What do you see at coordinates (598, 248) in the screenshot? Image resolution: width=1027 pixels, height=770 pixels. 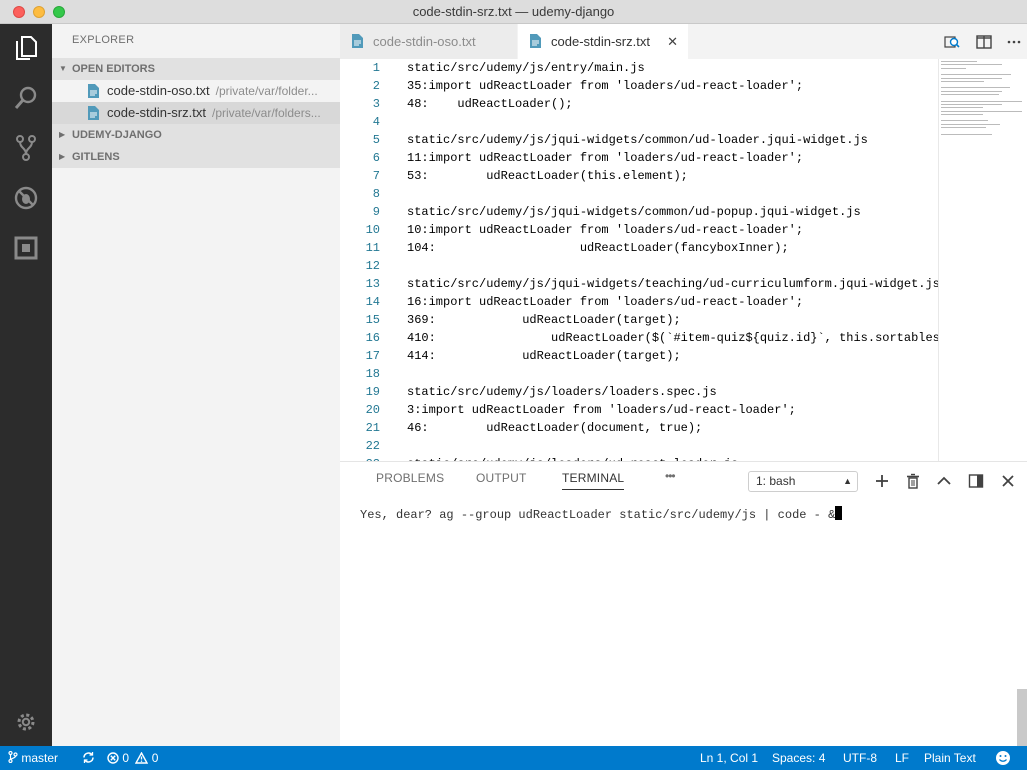 I see `code-text: 104: udReactLoader(fancyboxInner);` at bounding box center [598, 248].